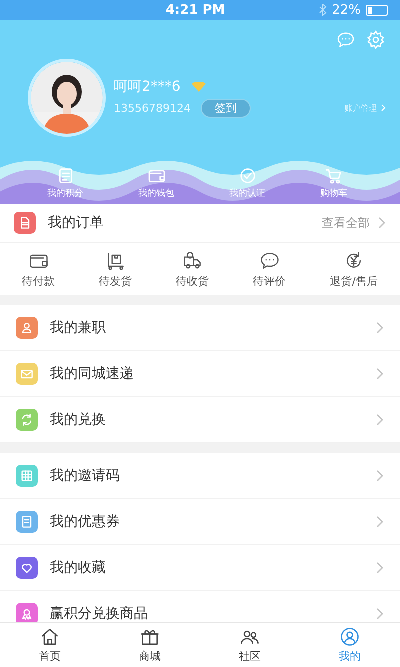 This screenshot has width=400, height=667. I want to click on message-icon, so click(346, 40).